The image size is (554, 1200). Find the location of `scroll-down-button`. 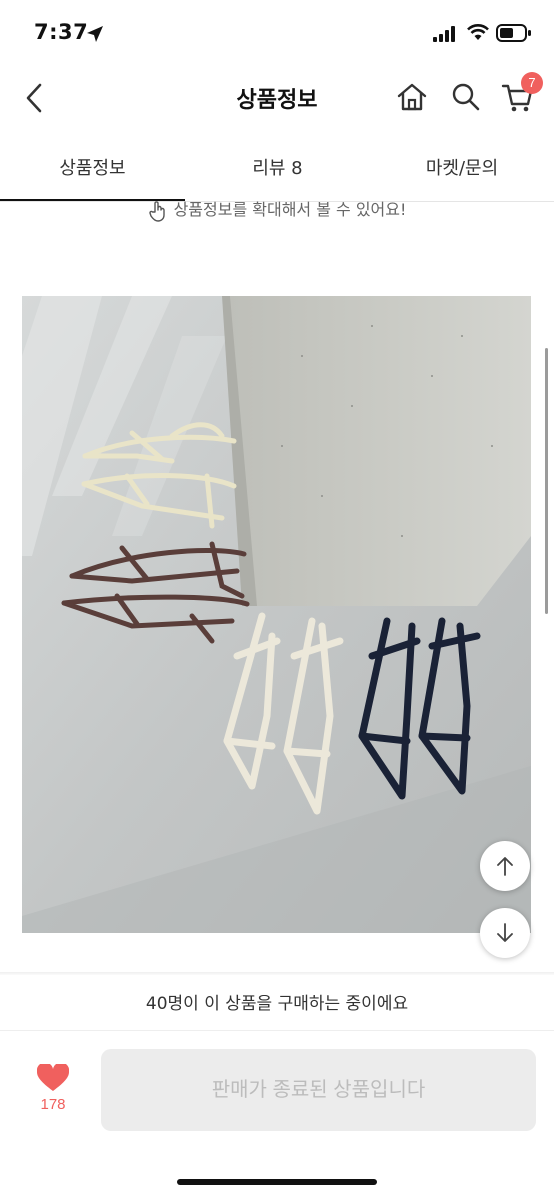

scroll-down-button is located at coordinates (505, 933).